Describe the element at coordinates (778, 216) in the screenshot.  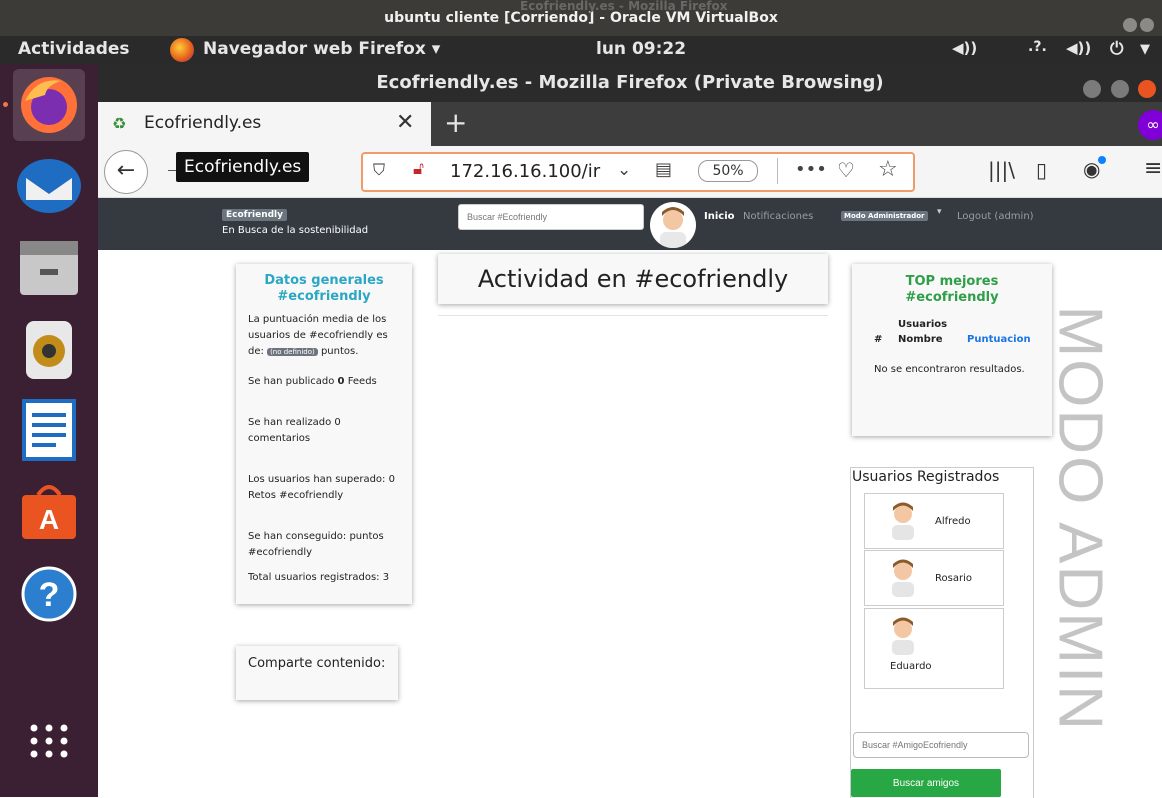
I see `nav-notifications: Notificaciones` at that location.